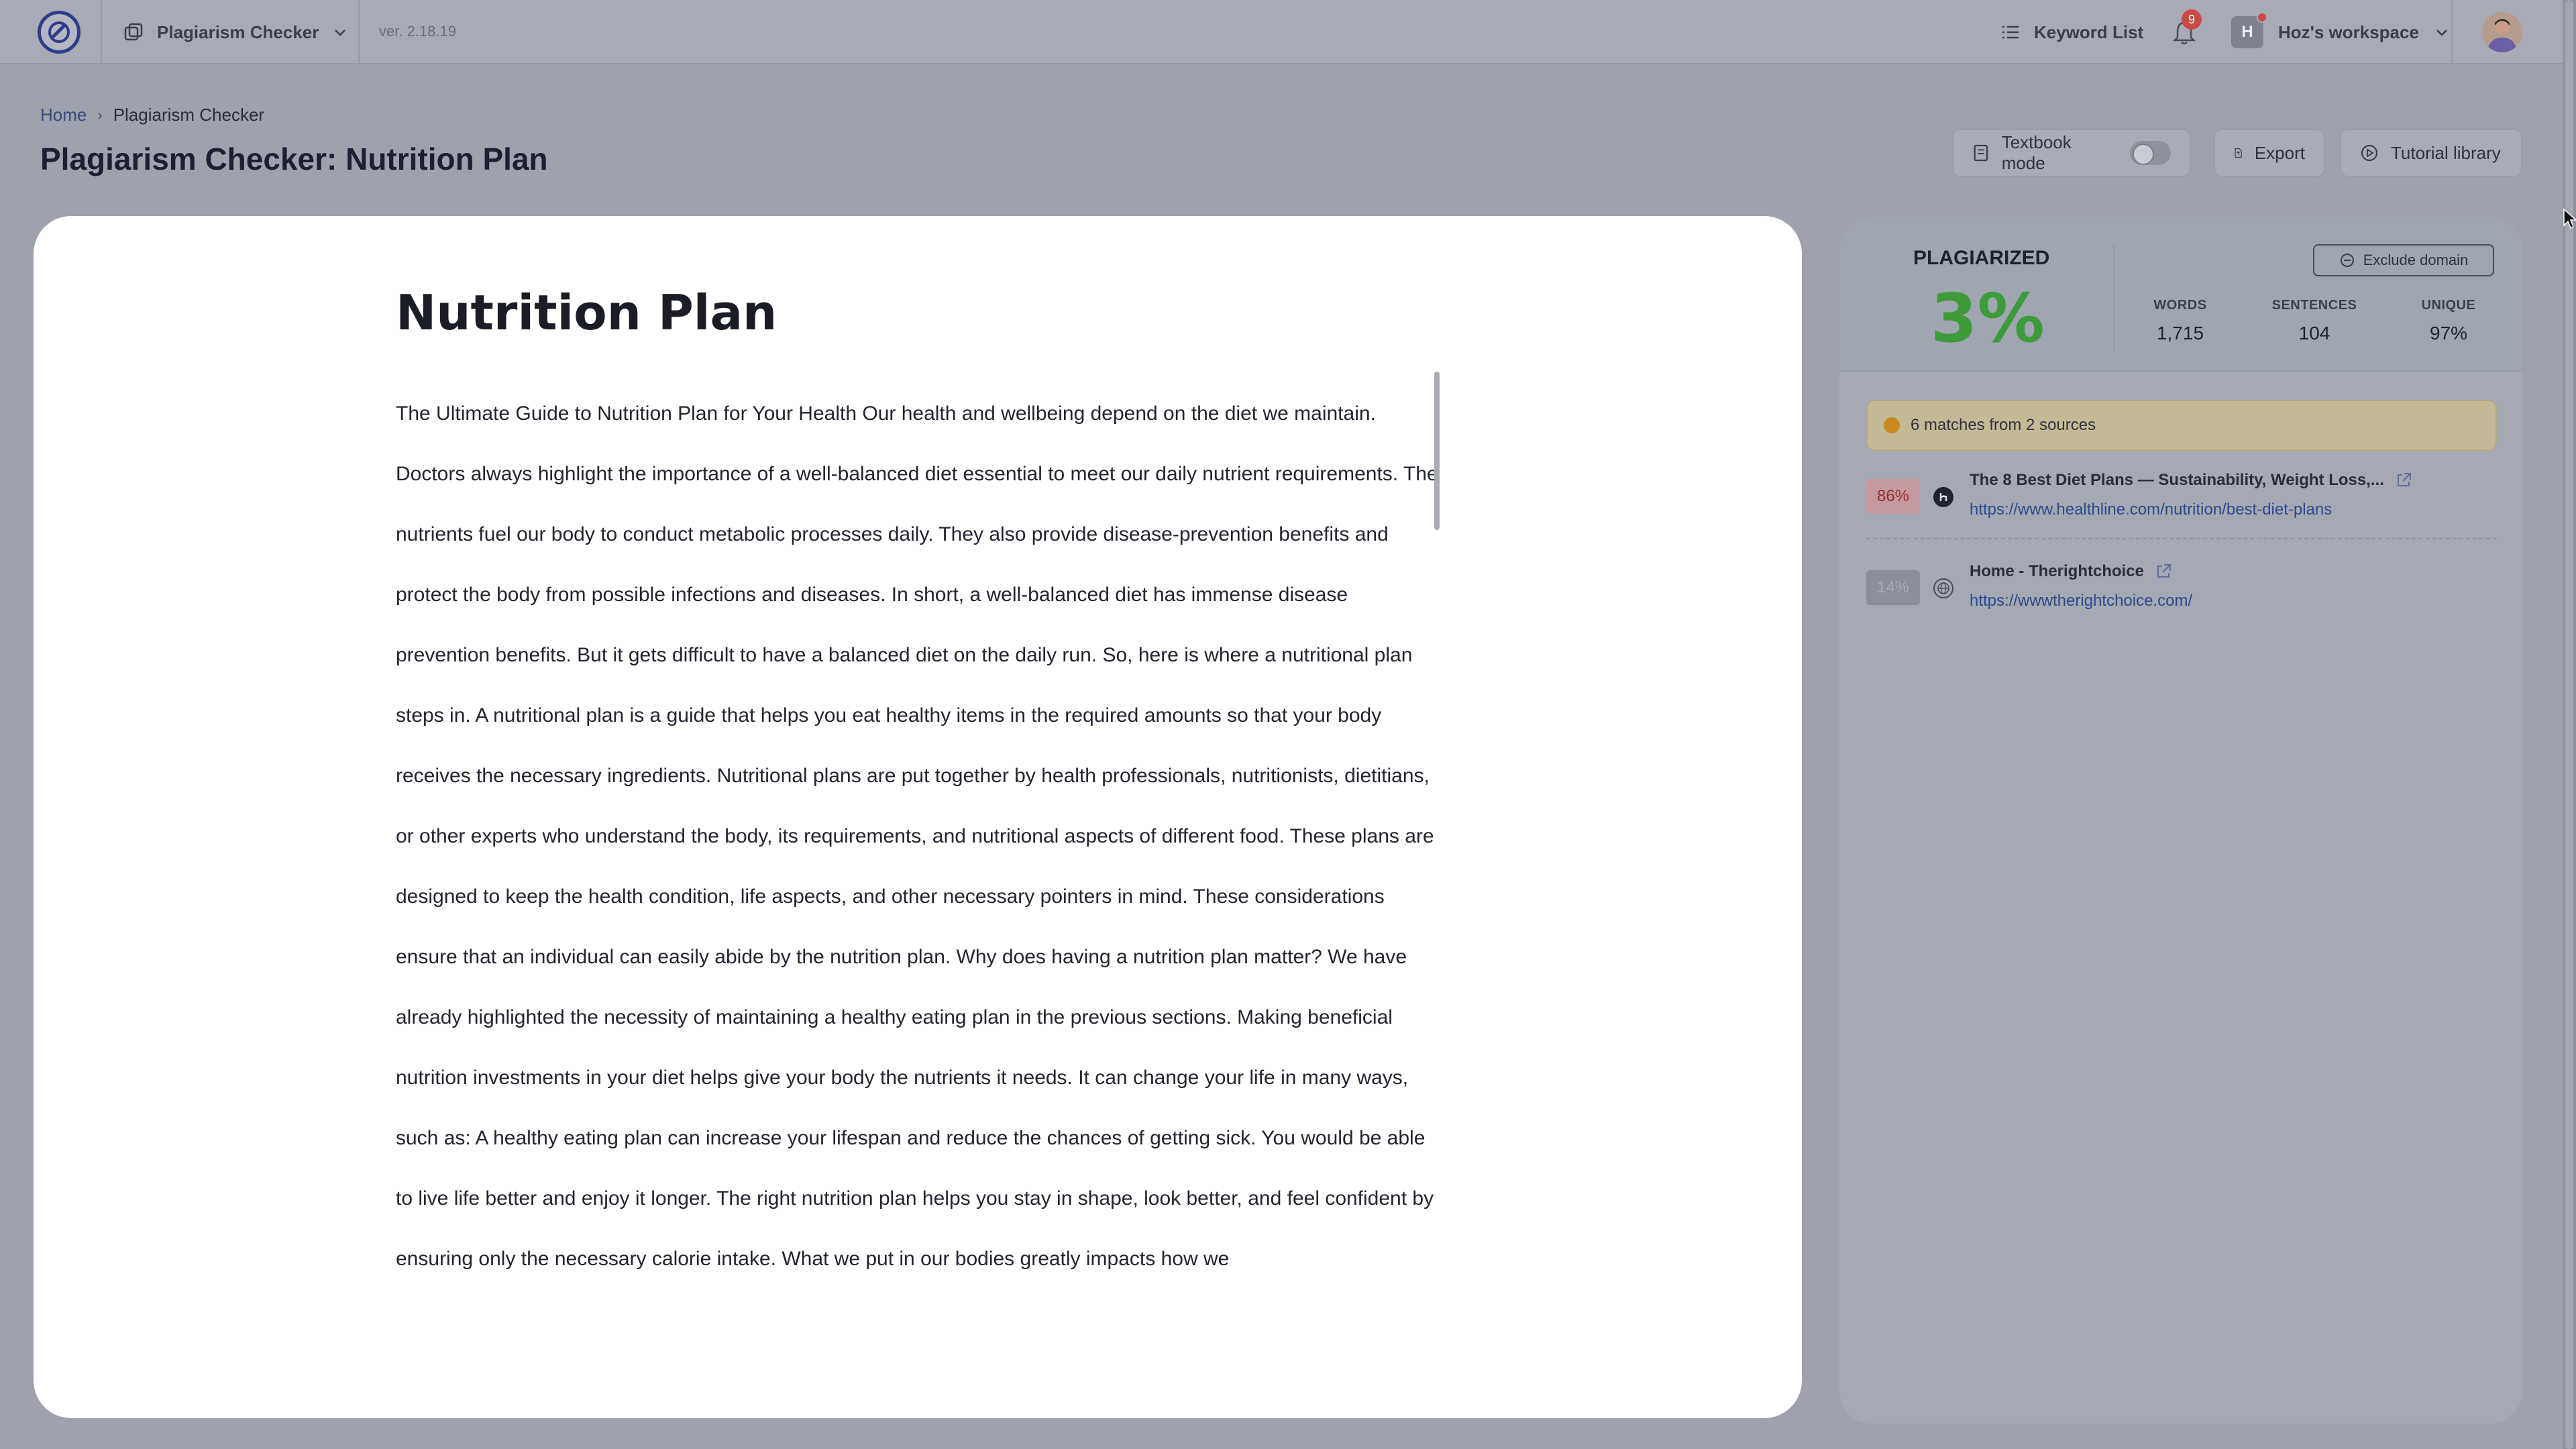 Image resolution: width=2576 pixels, height=1449 pixels. I want to click on textbook-mode-label: Textbook mode, so click(2036, 152).